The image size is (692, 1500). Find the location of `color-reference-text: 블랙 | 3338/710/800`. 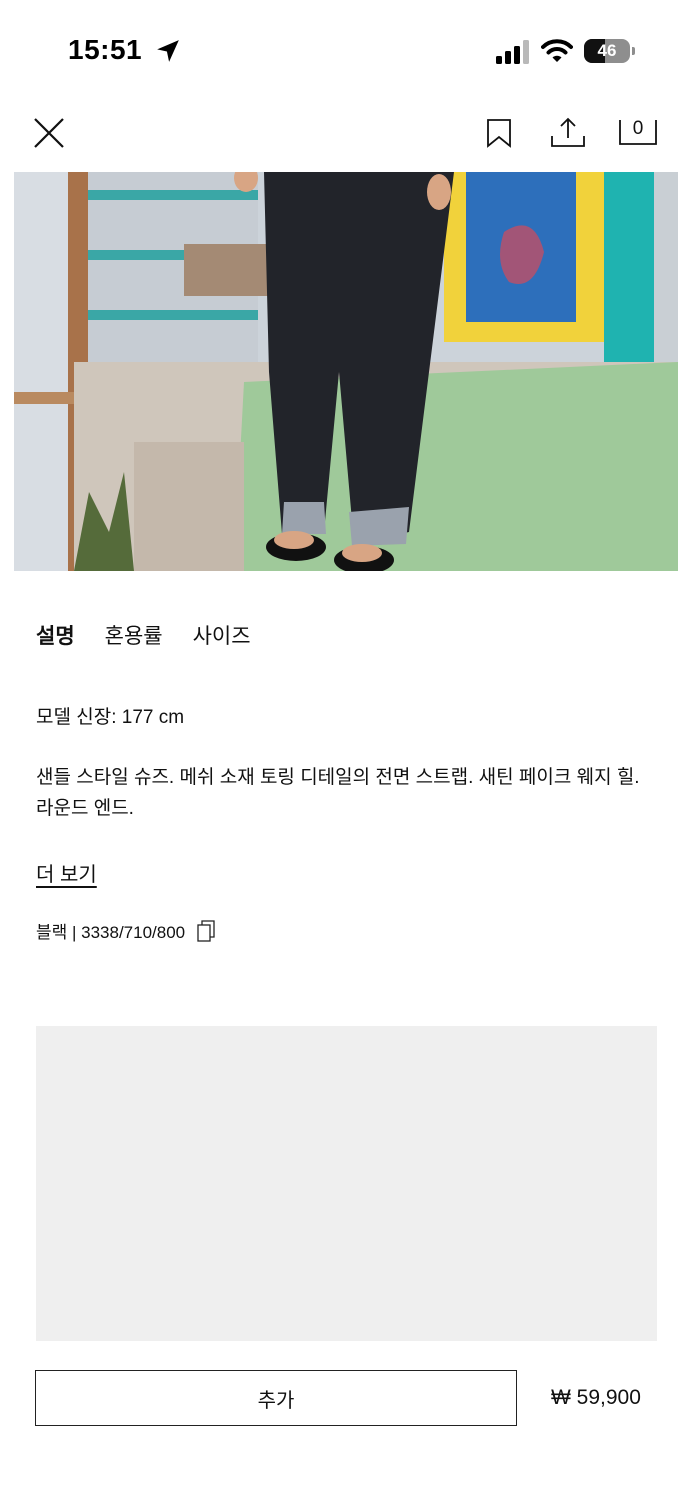

color-reference-text: 블랙 | 3338/710/800 is located at coordinates (111, 932).